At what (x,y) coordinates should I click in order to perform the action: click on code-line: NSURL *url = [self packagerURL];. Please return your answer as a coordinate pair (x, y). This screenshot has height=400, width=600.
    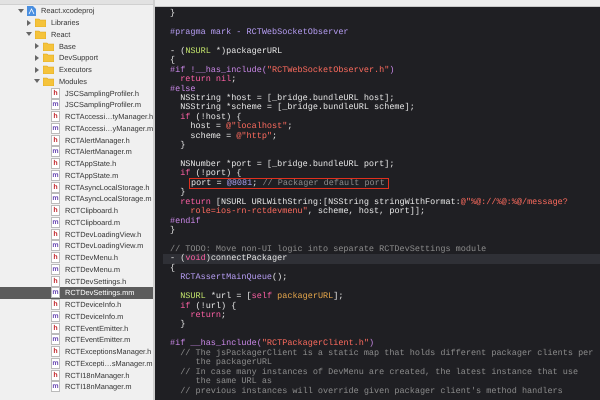
    Looking at the image, I should click on (261, 297).